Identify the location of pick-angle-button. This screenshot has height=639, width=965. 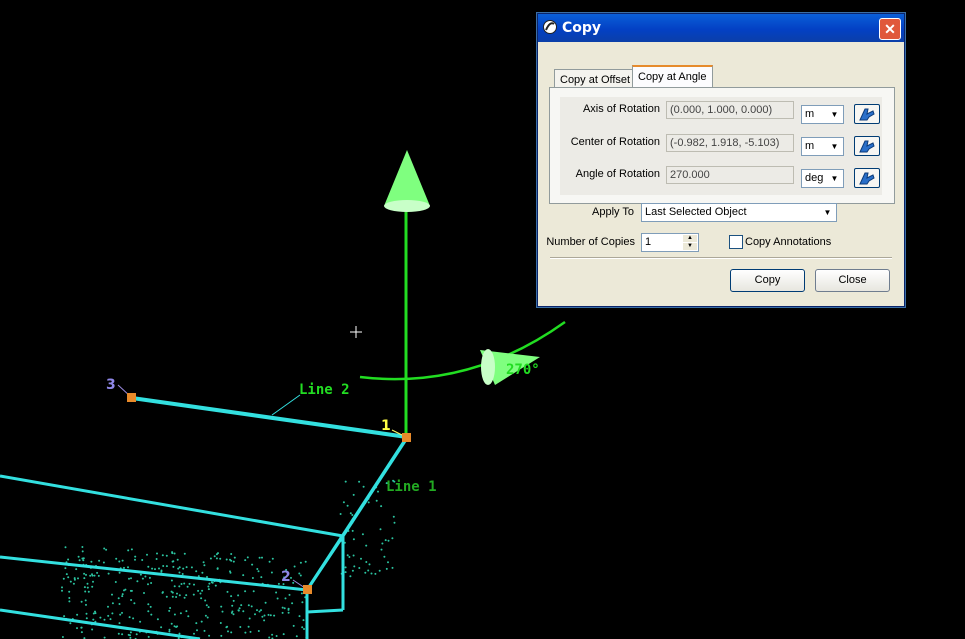
(867, 178).